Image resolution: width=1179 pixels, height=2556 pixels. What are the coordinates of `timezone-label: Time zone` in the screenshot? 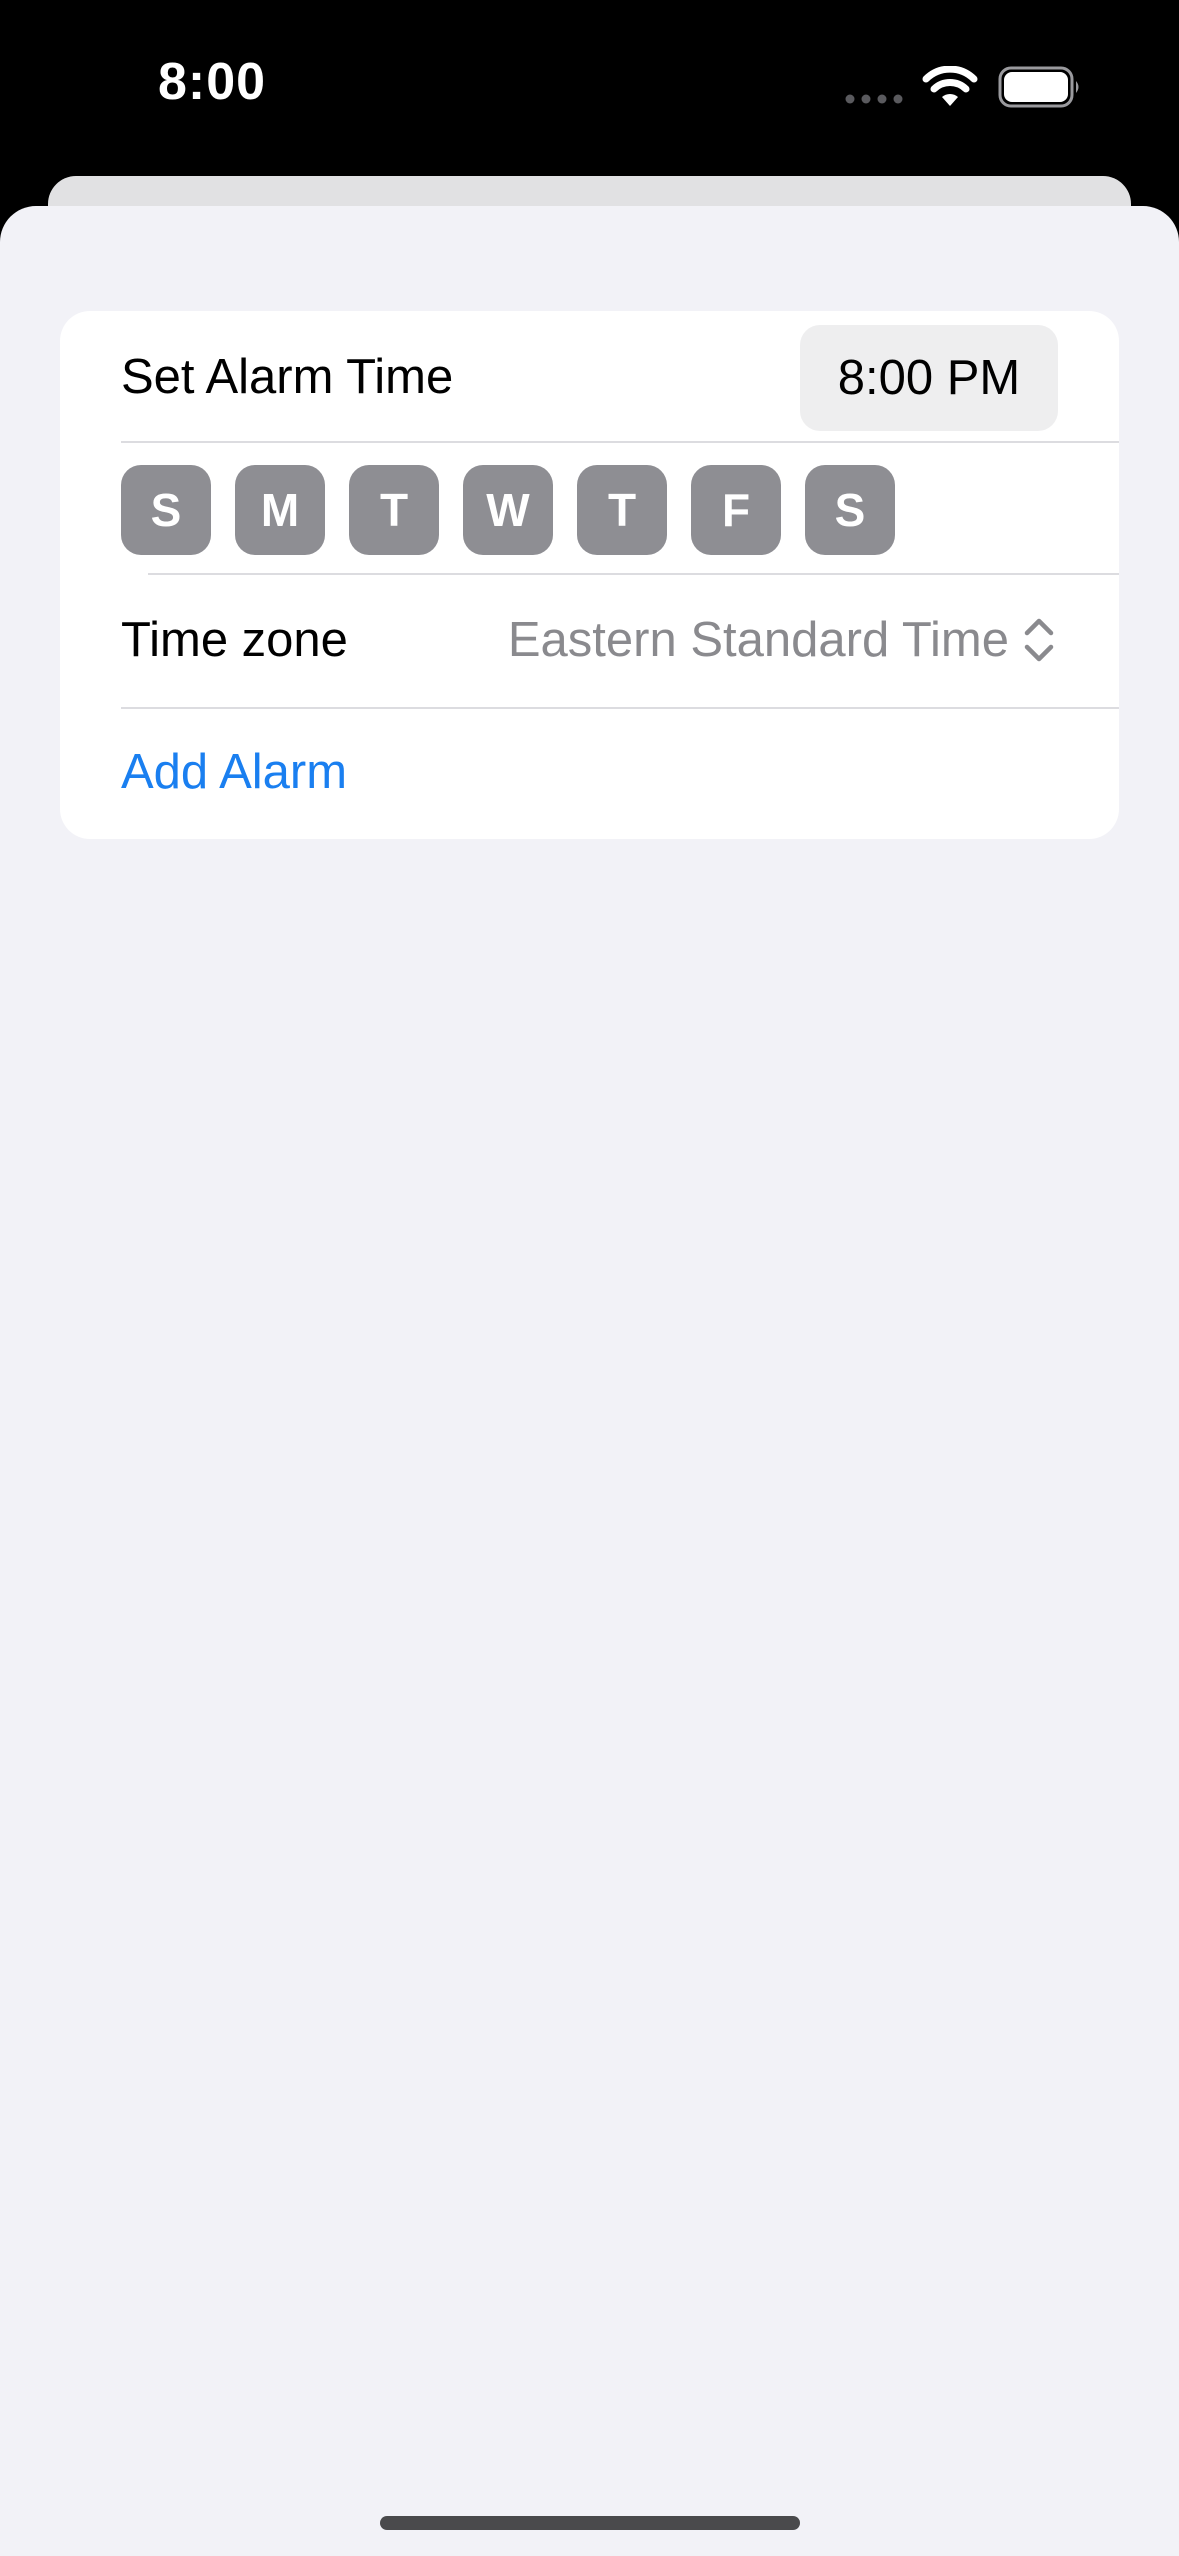 It's located at (234, 640).